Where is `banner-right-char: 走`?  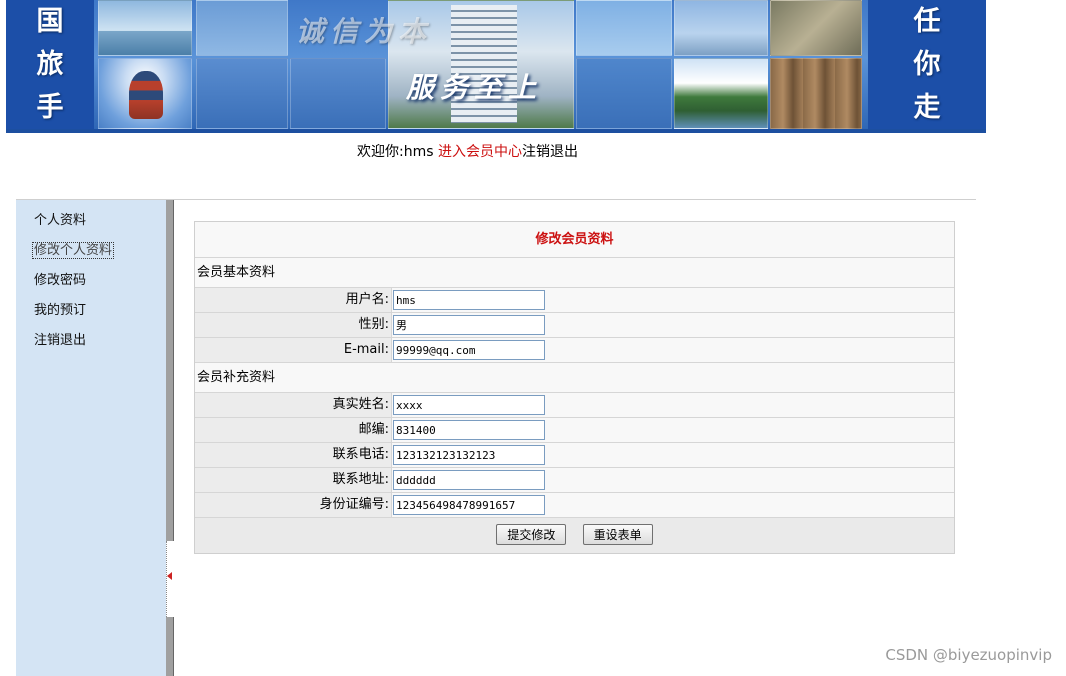
banner-right-char: 走 is located at coordinates (927, 107).